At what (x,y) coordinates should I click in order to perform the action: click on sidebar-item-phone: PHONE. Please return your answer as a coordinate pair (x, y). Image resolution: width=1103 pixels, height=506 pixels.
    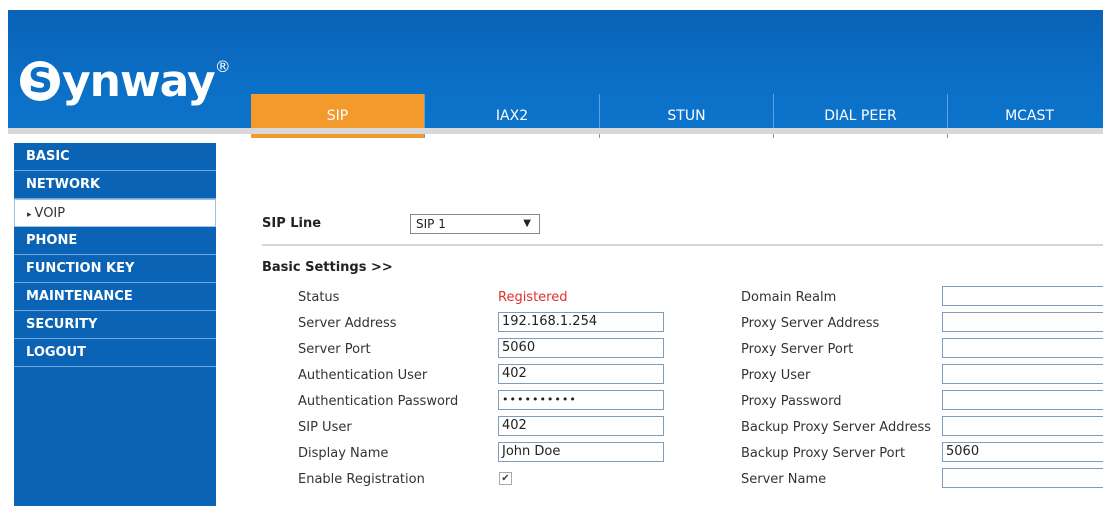
    Looking at the image, I should click on (115, 241).